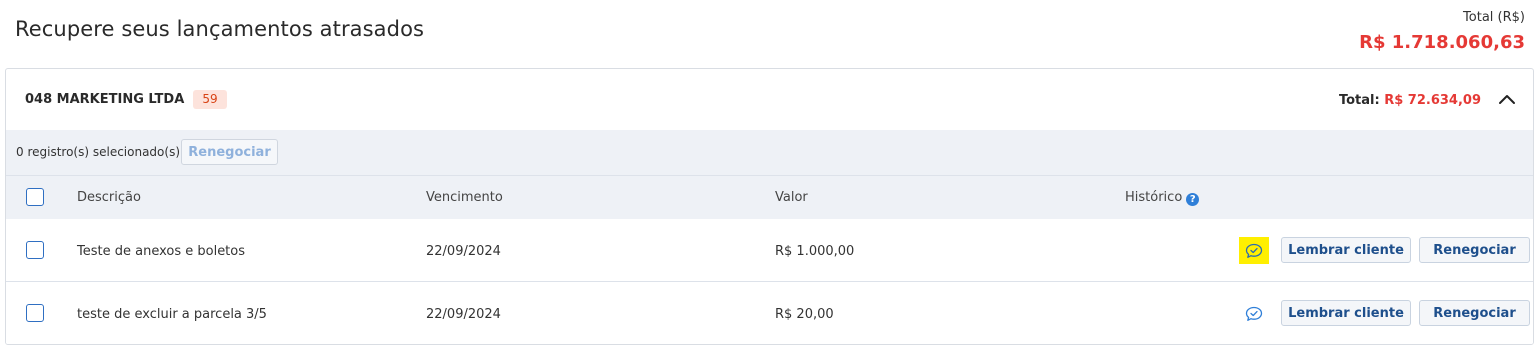 The width and height of the screenshot is (1537, 345). I want to click on column-header-value: Valor, so click(791, 197).